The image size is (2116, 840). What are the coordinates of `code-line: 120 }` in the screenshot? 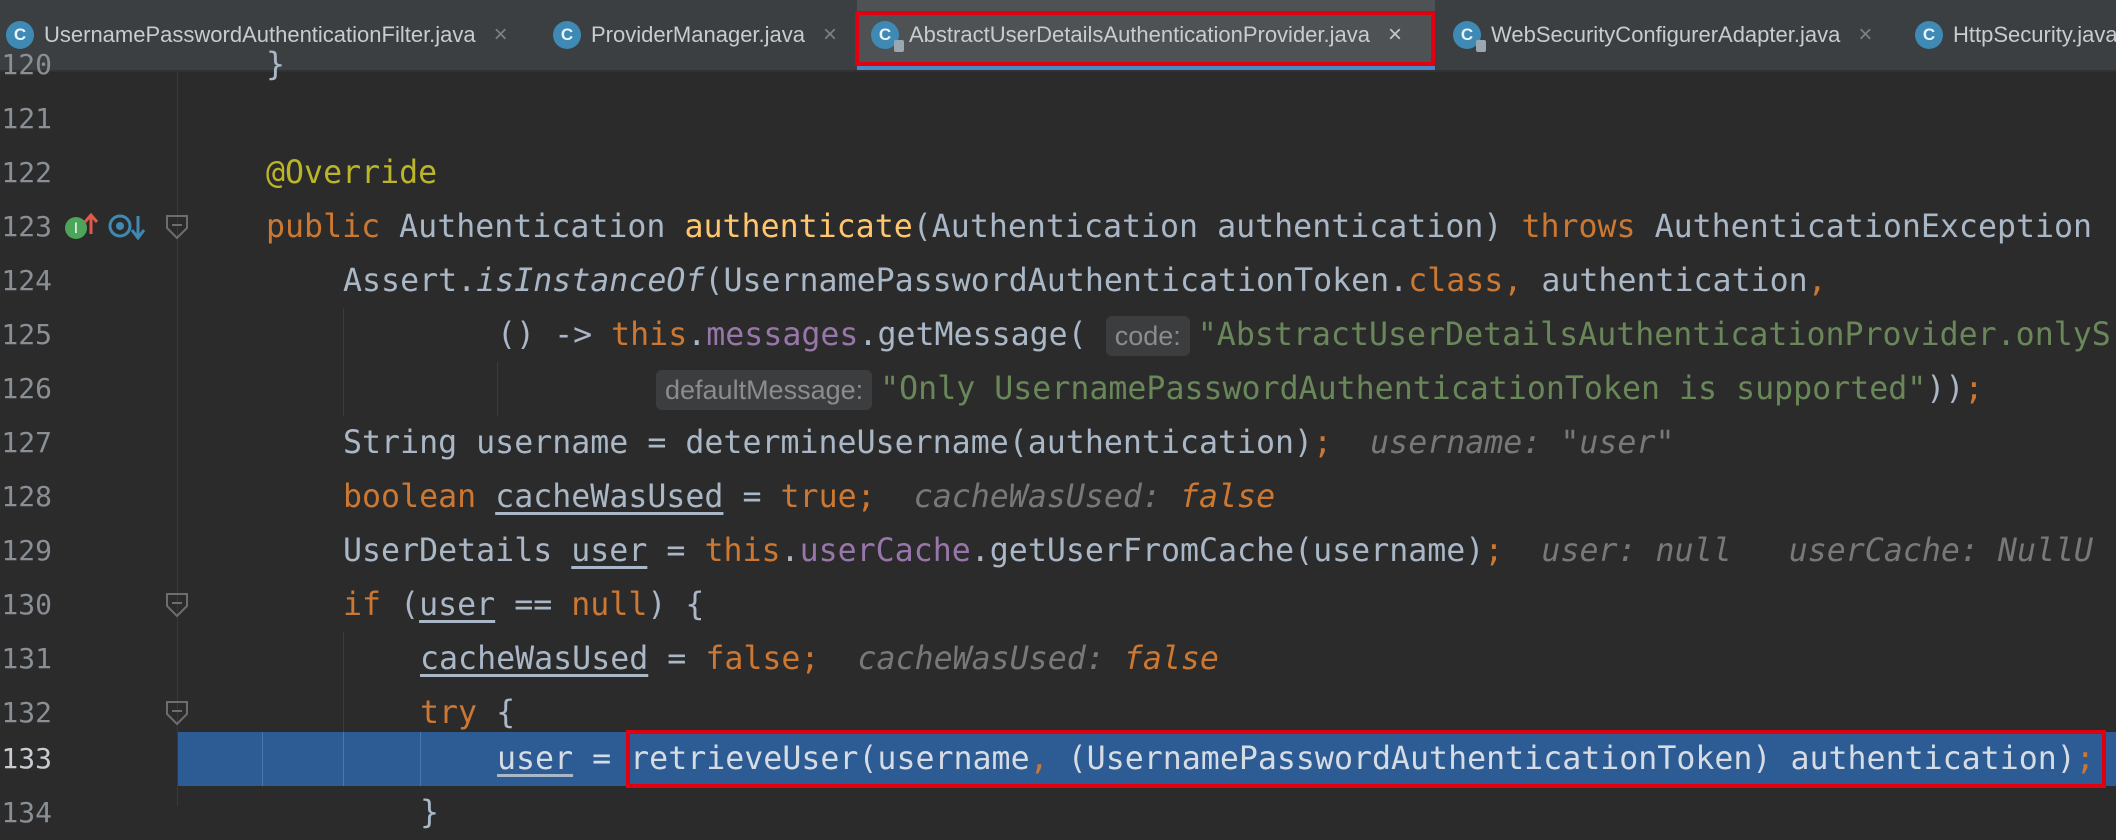 It's located at (1058, 65).